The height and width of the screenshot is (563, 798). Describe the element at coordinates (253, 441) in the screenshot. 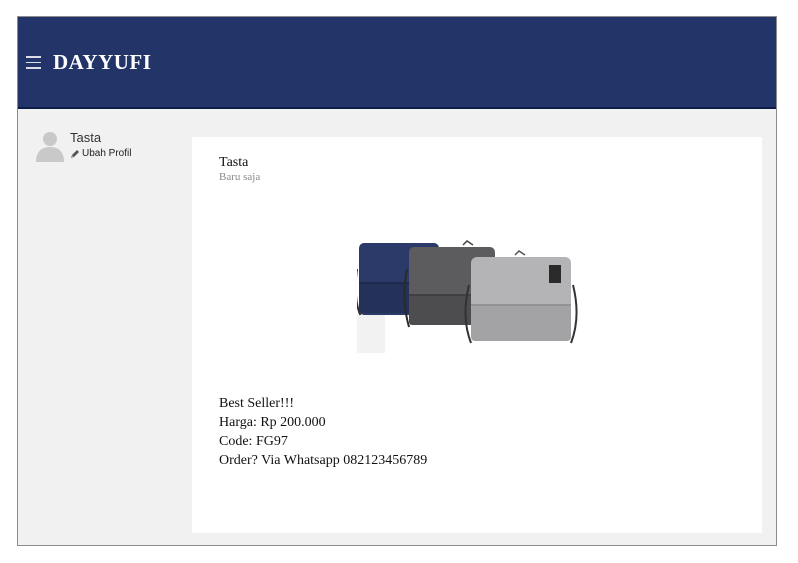

I see `post-line: Code: FG97` at that location.